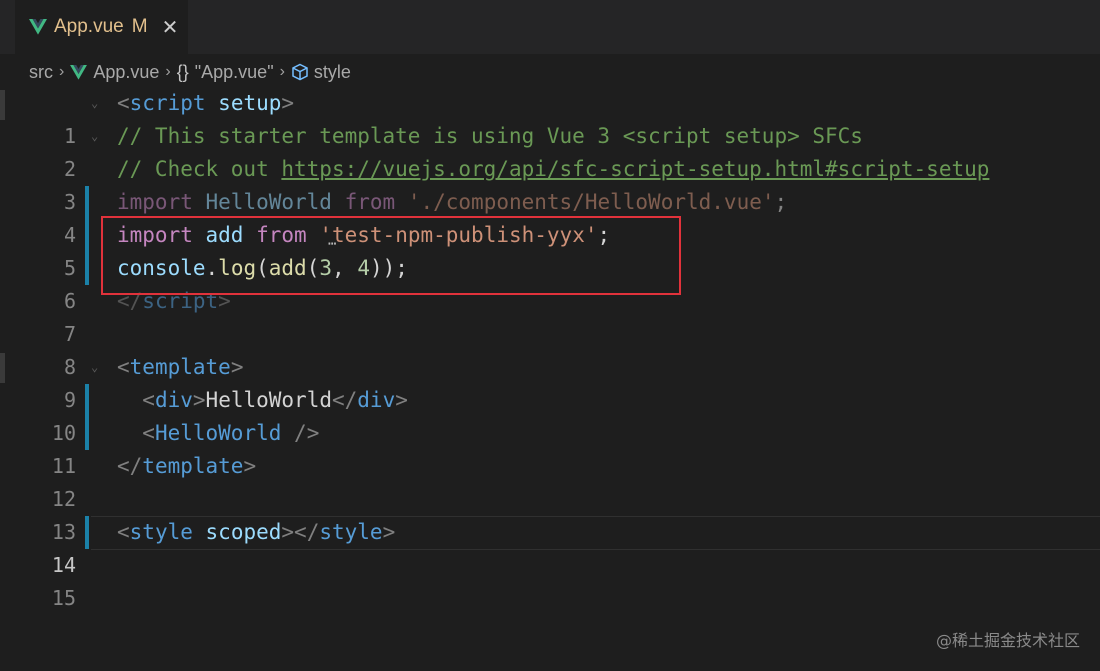 The width and height of the screenshot is (1100, 671). Describe the element at coordinates (550, 447) in the screenshot. I see `code-line: 11 <HelloWorld />` at that location.